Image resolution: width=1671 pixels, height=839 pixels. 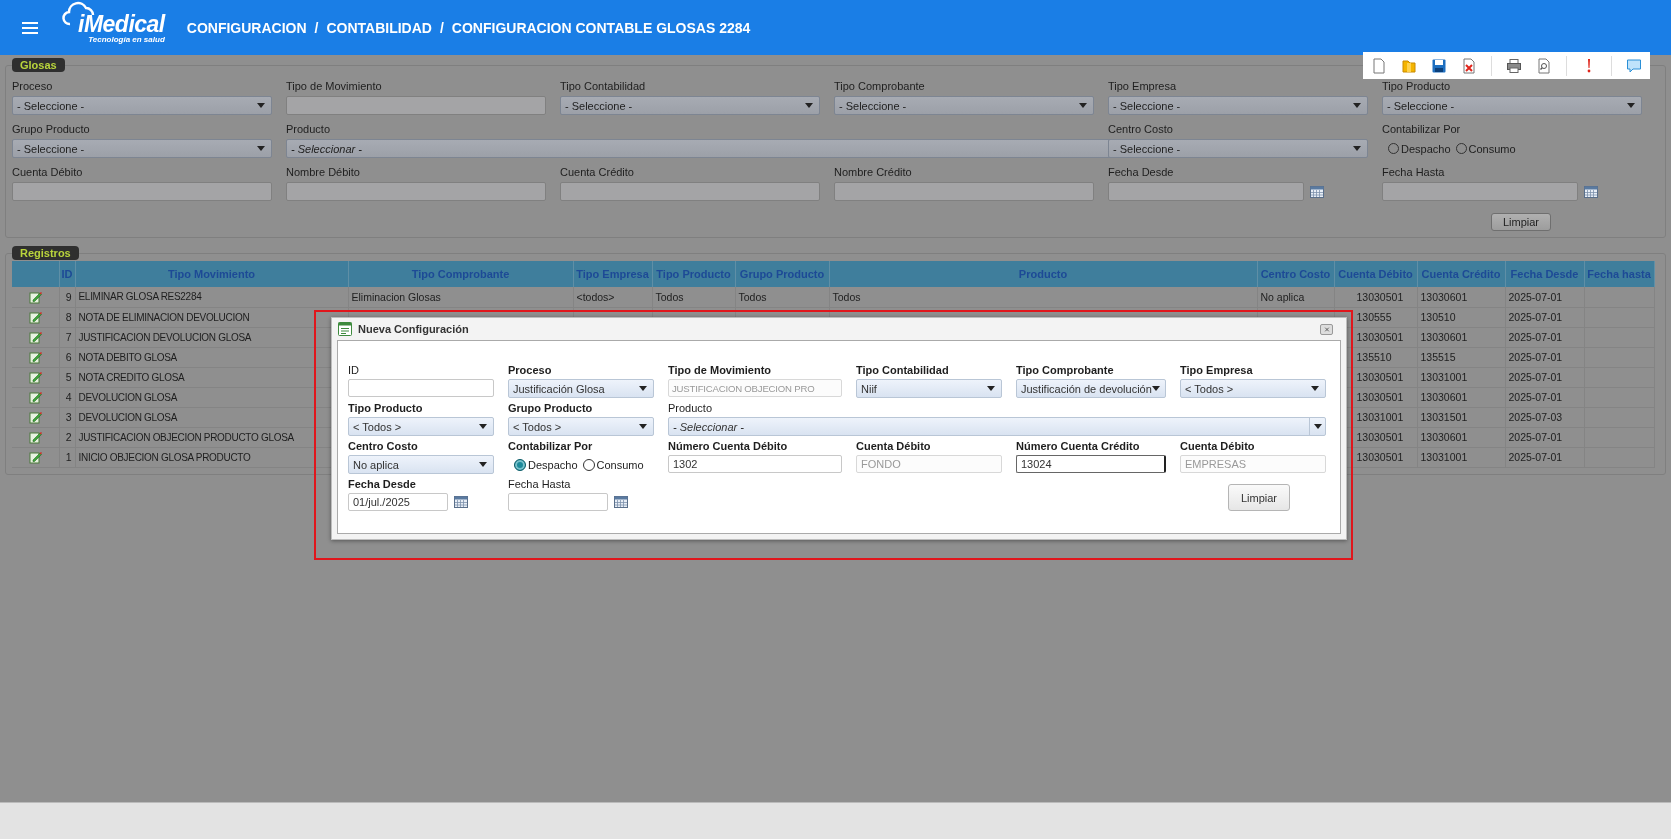 What do you see at coordinates (67, 437) in the screenshot?
I see `table-cell: 2` at bounding box center [67, 437].